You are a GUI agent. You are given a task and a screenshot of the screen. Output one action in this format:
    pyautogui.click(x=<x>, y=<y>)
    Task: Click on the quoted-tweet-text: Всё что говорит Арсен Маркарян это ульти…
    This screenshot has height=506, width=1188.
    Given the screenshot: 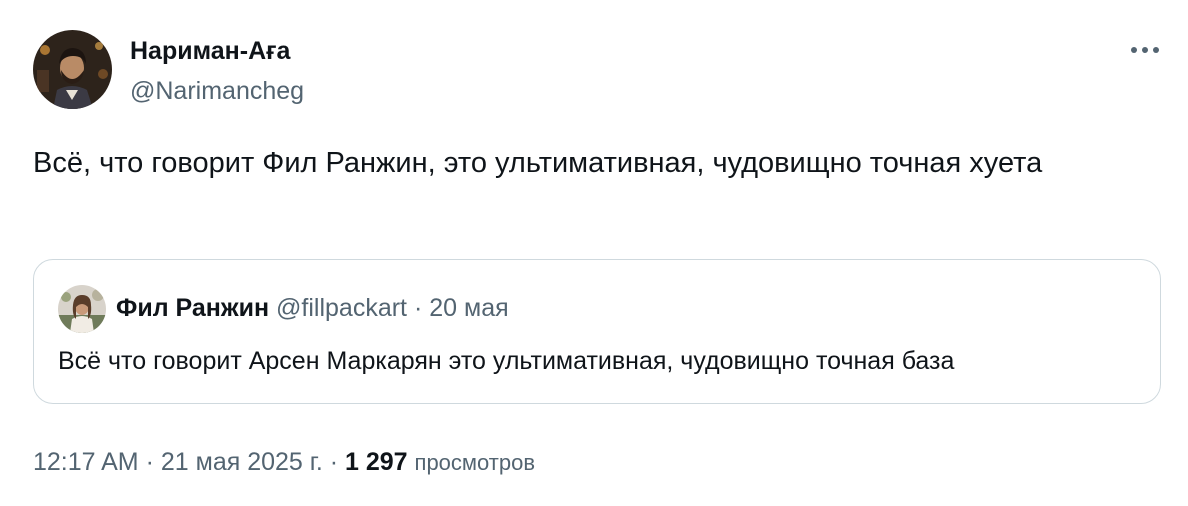 What is the action you would take?
    pyautogui.click(x=506, y=361)
    